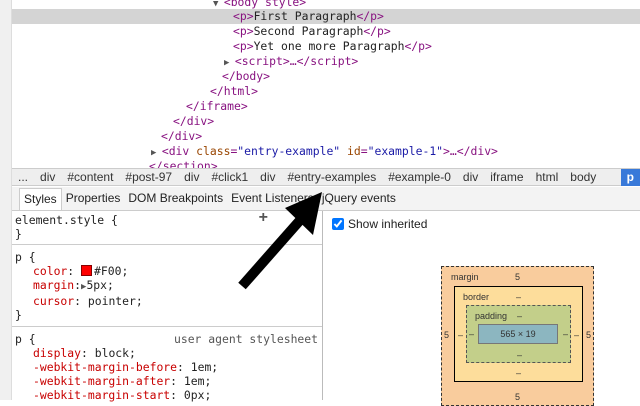 The height and width of the screenshot is (406, 640). I want to click on prop-name: display, so click(57, 353).